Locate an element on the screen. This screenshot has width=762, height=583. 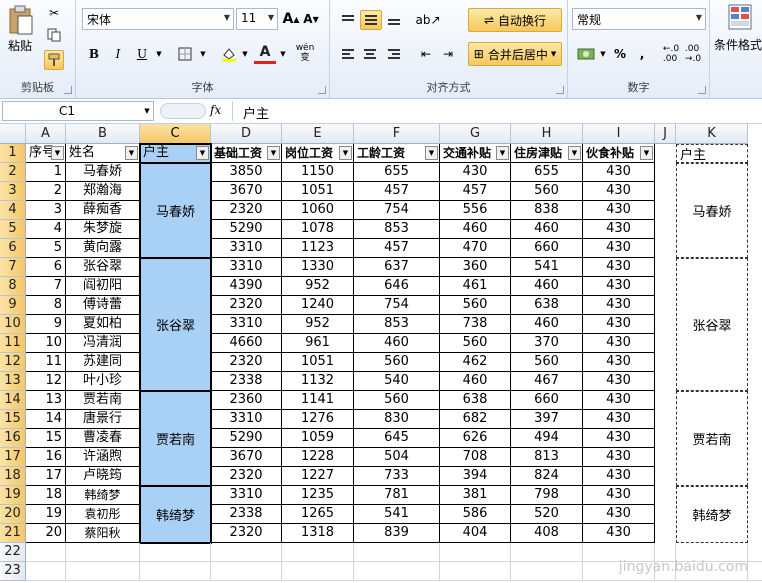
table-cell: 3 is located at coordinates (46, 210).